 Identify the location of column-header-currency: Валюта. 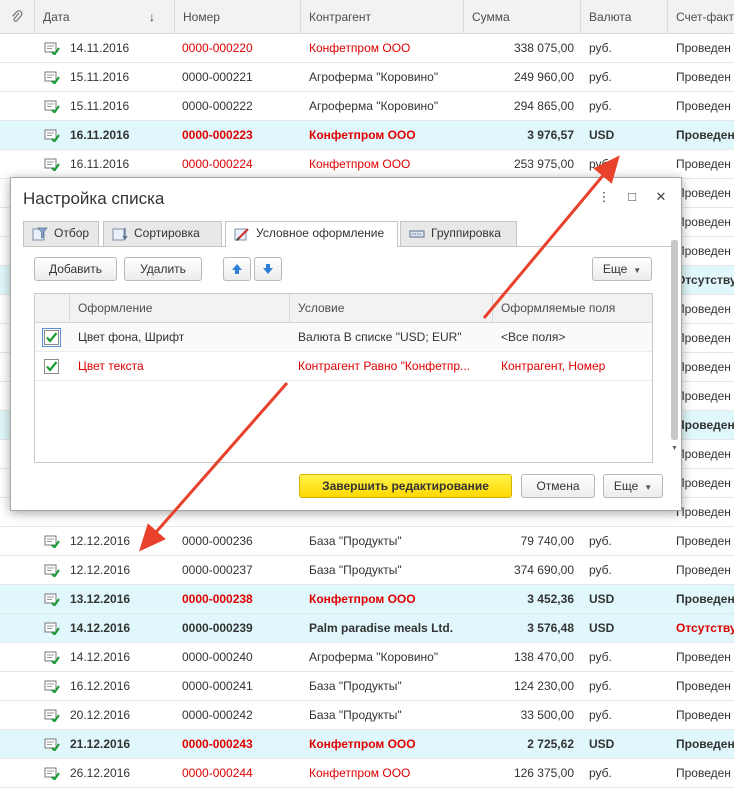
(624, 17).